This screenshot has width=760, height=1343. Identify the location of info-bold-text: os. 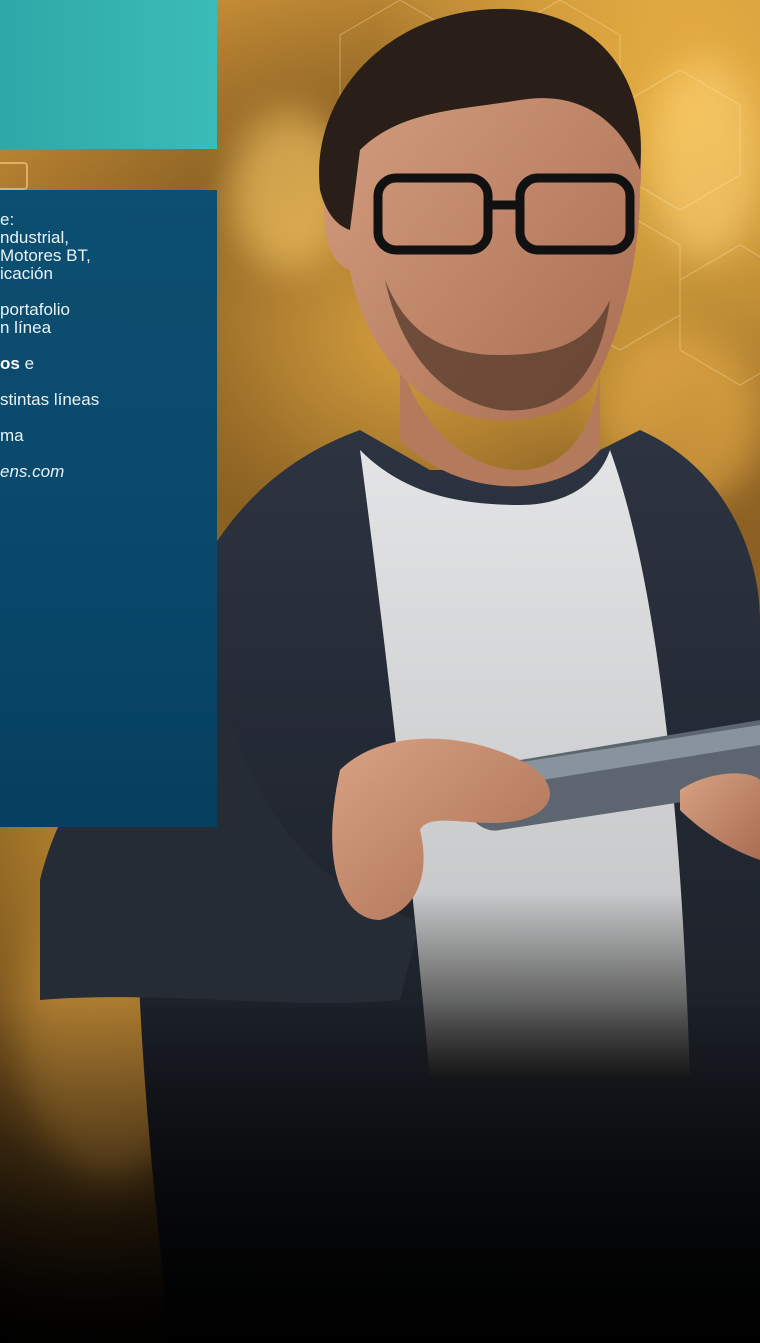
(10, 363).